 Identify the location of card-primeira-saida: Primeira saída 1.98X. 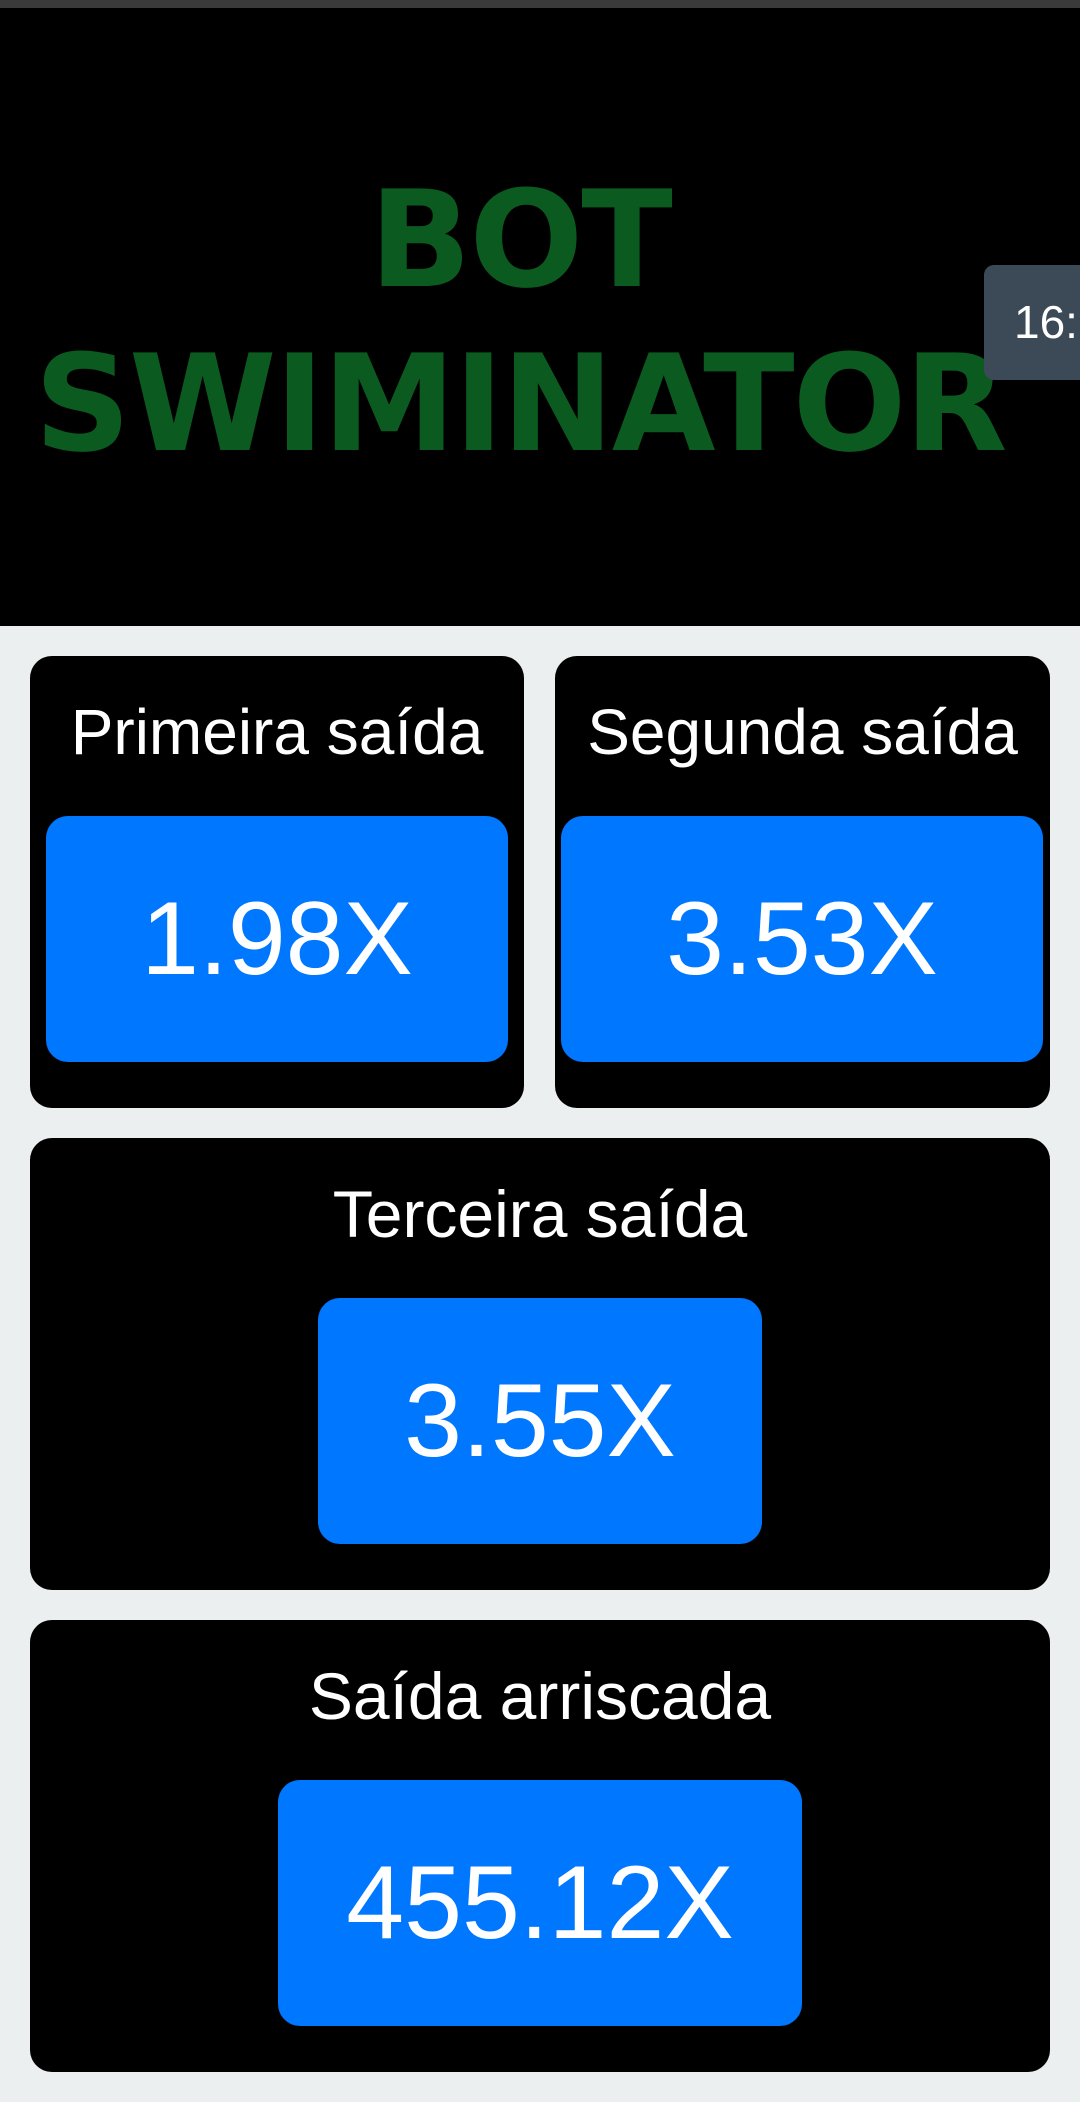
(277, 882).